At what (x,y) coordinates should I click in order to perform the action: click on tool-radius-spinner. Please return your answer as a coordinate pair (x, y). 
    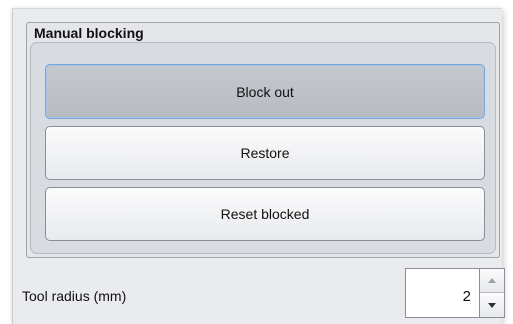
    Looking at the image, I should click on (455, 293).